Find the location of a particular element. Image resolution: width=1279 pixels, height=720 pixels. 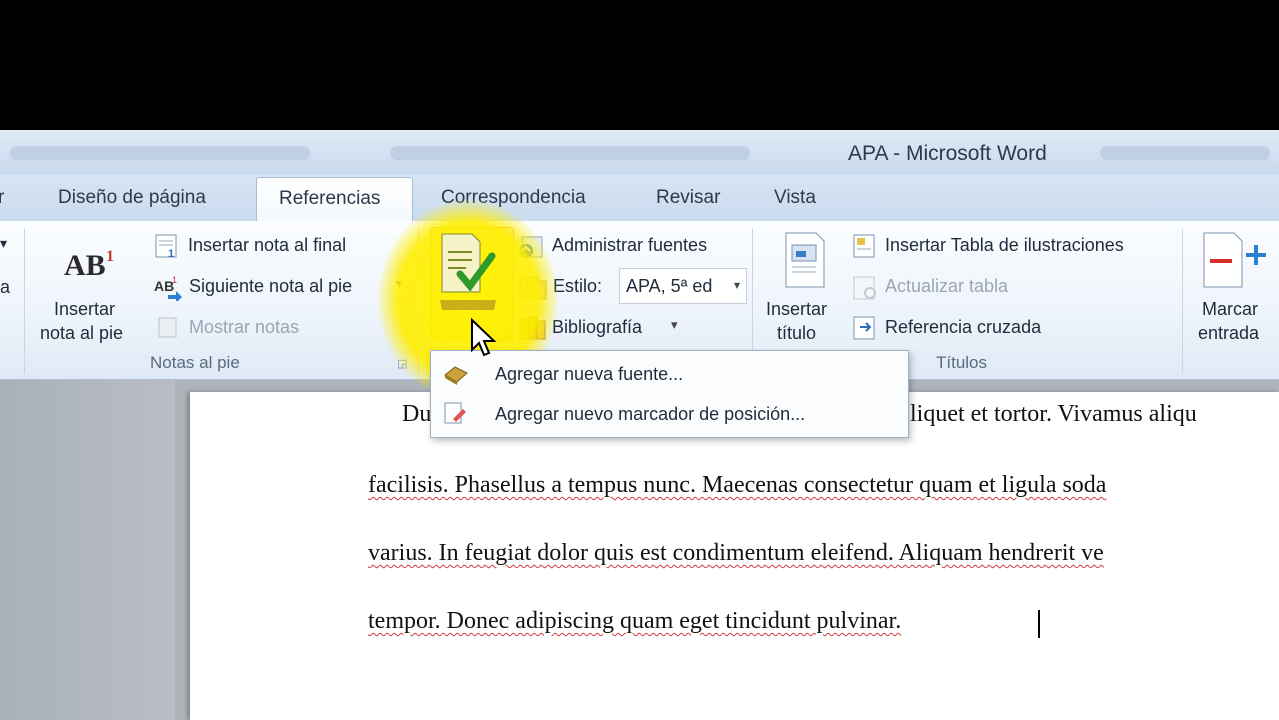

style-select-value: APA, 5ª ed is located at coordinates (669, 286).